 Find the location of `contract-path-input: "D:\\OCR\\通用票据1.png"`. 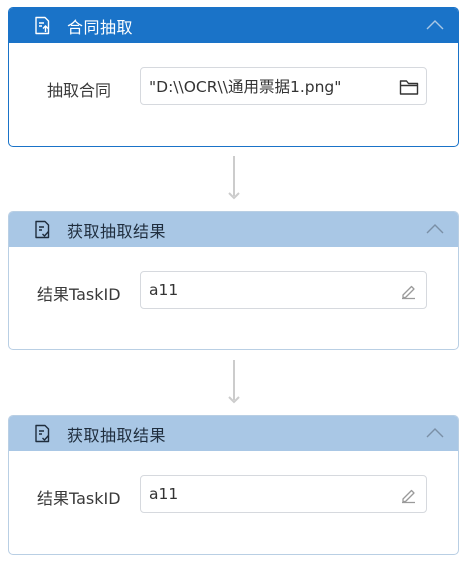

contract-path-input: "D:\\OCR\\通用票据1.png" is located at coordinates (283, 86).